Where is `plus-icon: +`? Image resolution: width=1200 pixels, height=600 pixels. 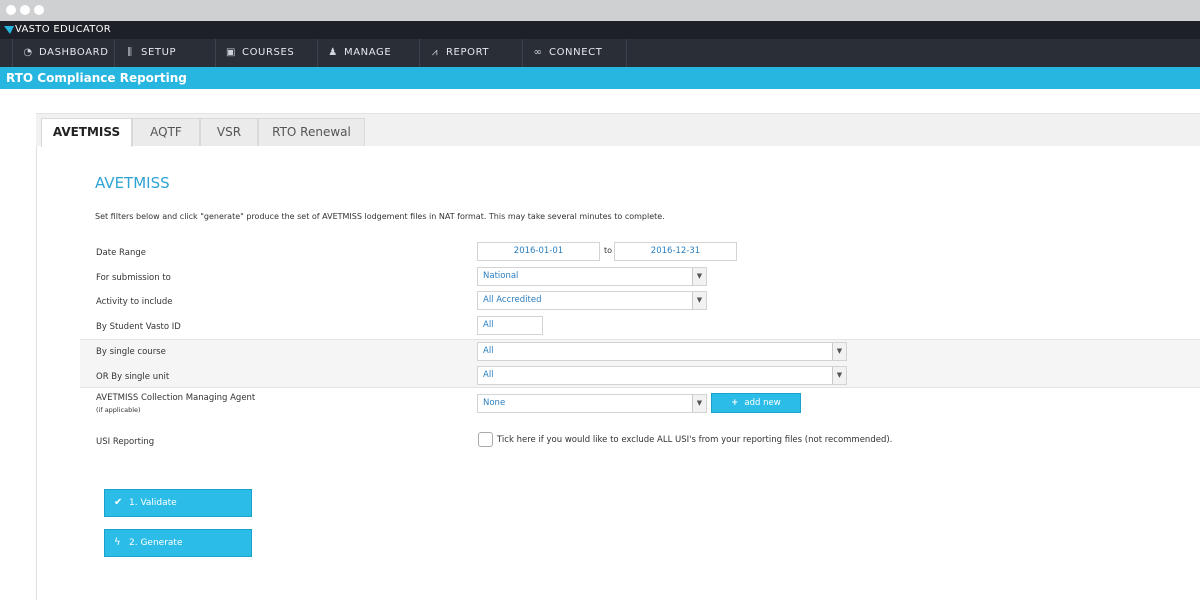 plus-icon: + is located at coordinates (735, 403).